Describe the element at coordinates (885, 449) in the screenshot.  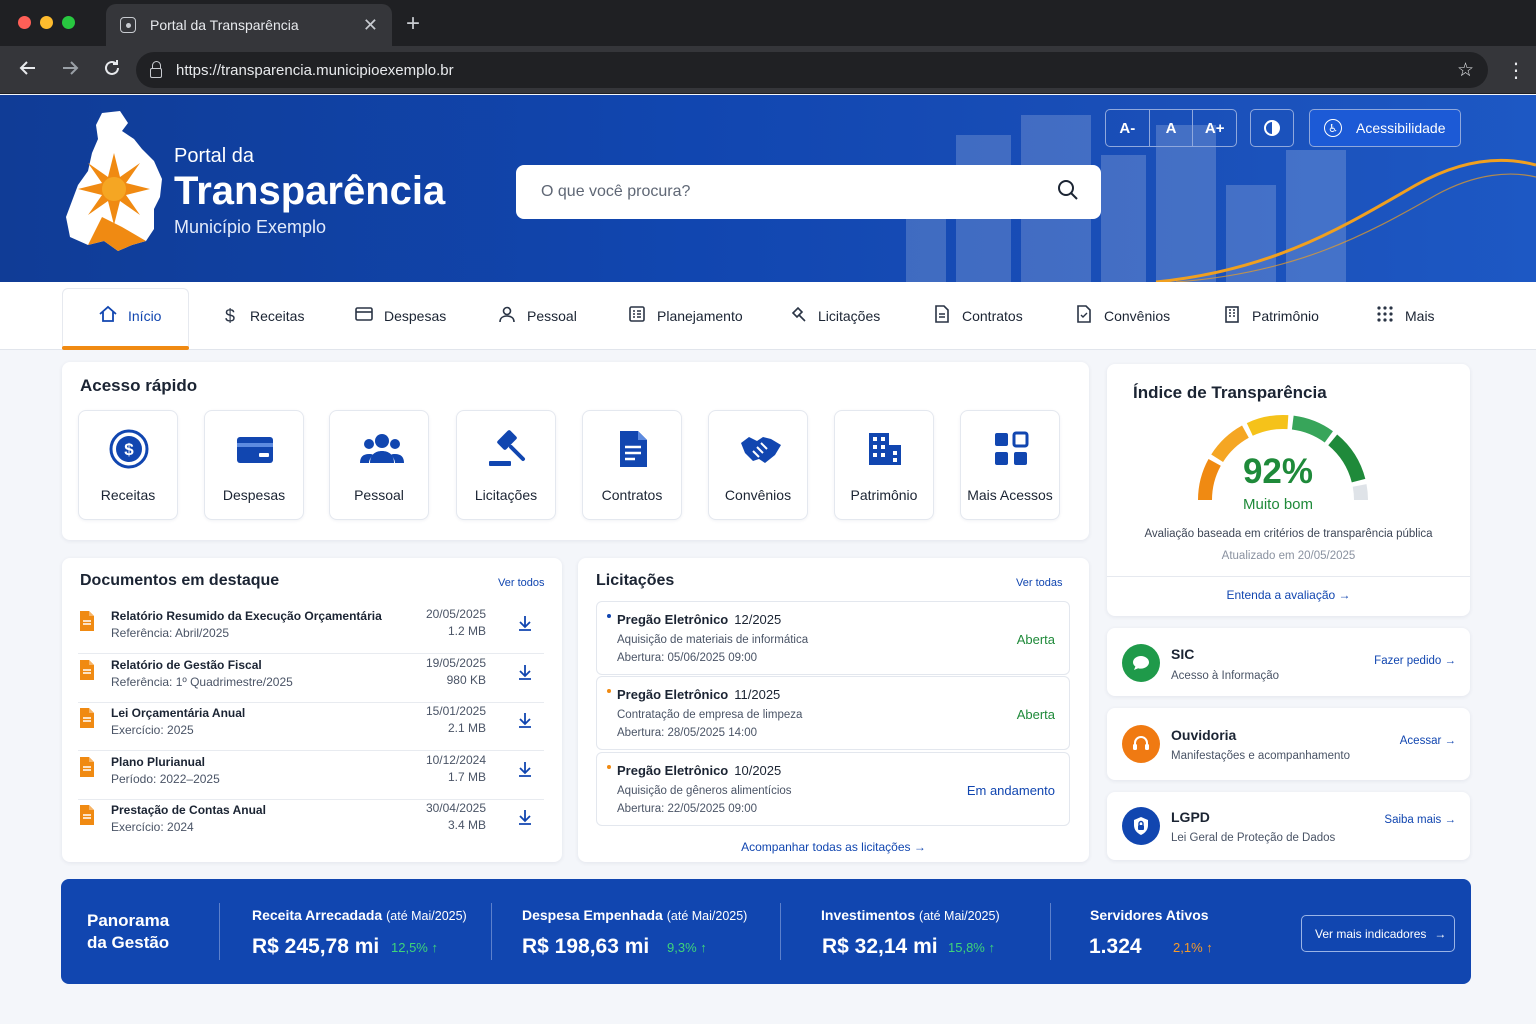
I see `building-icon` at that location.